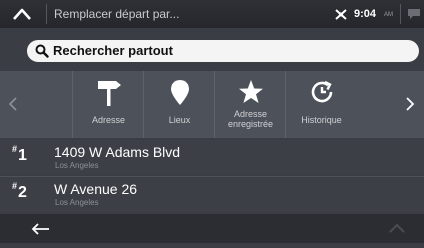 This screenshot has width=424, height=248. I want to click on top-bar: Remplacer départ par... 9:04 AM, so click(212, 14).